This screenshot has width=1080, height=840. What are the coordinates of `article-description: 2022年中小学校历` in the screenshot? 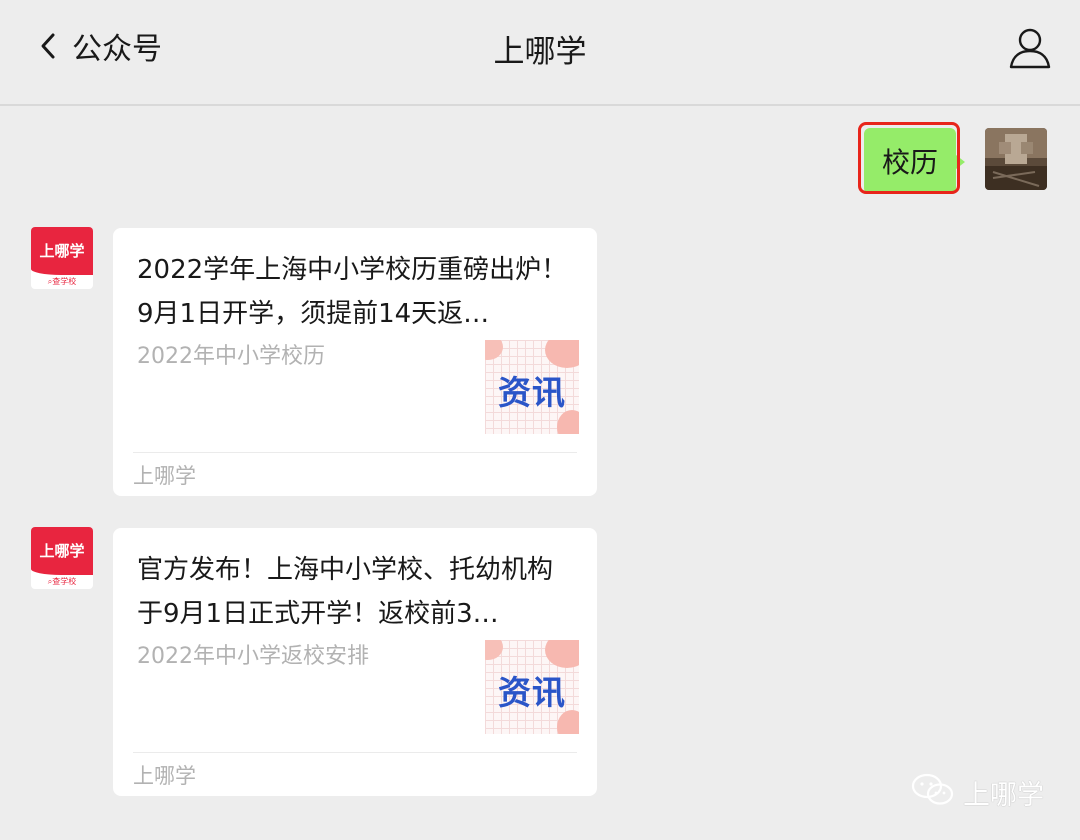 It's located at (231, 356).